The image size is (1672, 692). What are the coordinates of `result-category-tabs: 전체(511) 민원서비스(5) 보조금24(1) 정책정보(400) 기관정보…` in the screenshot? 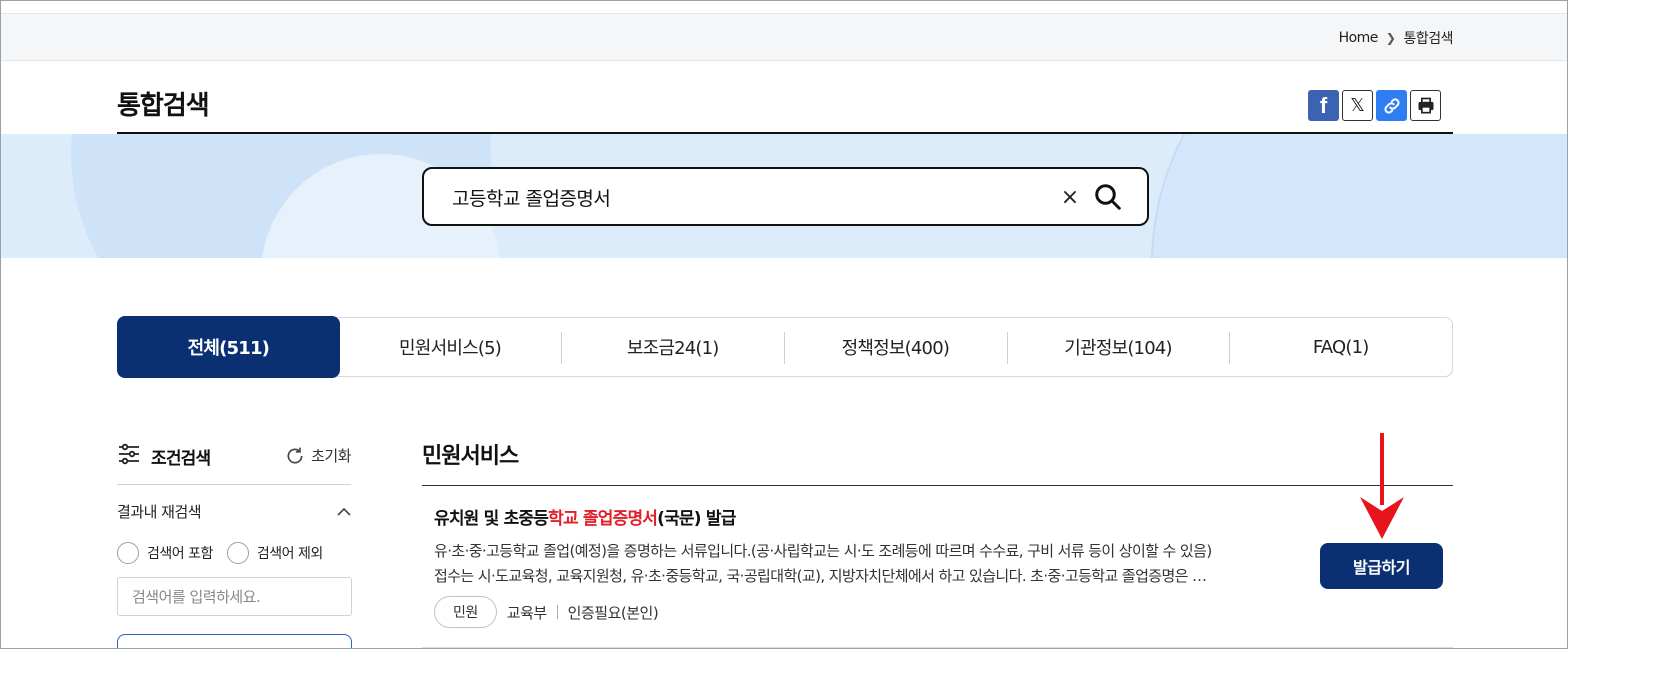 It's located at (785, 347).